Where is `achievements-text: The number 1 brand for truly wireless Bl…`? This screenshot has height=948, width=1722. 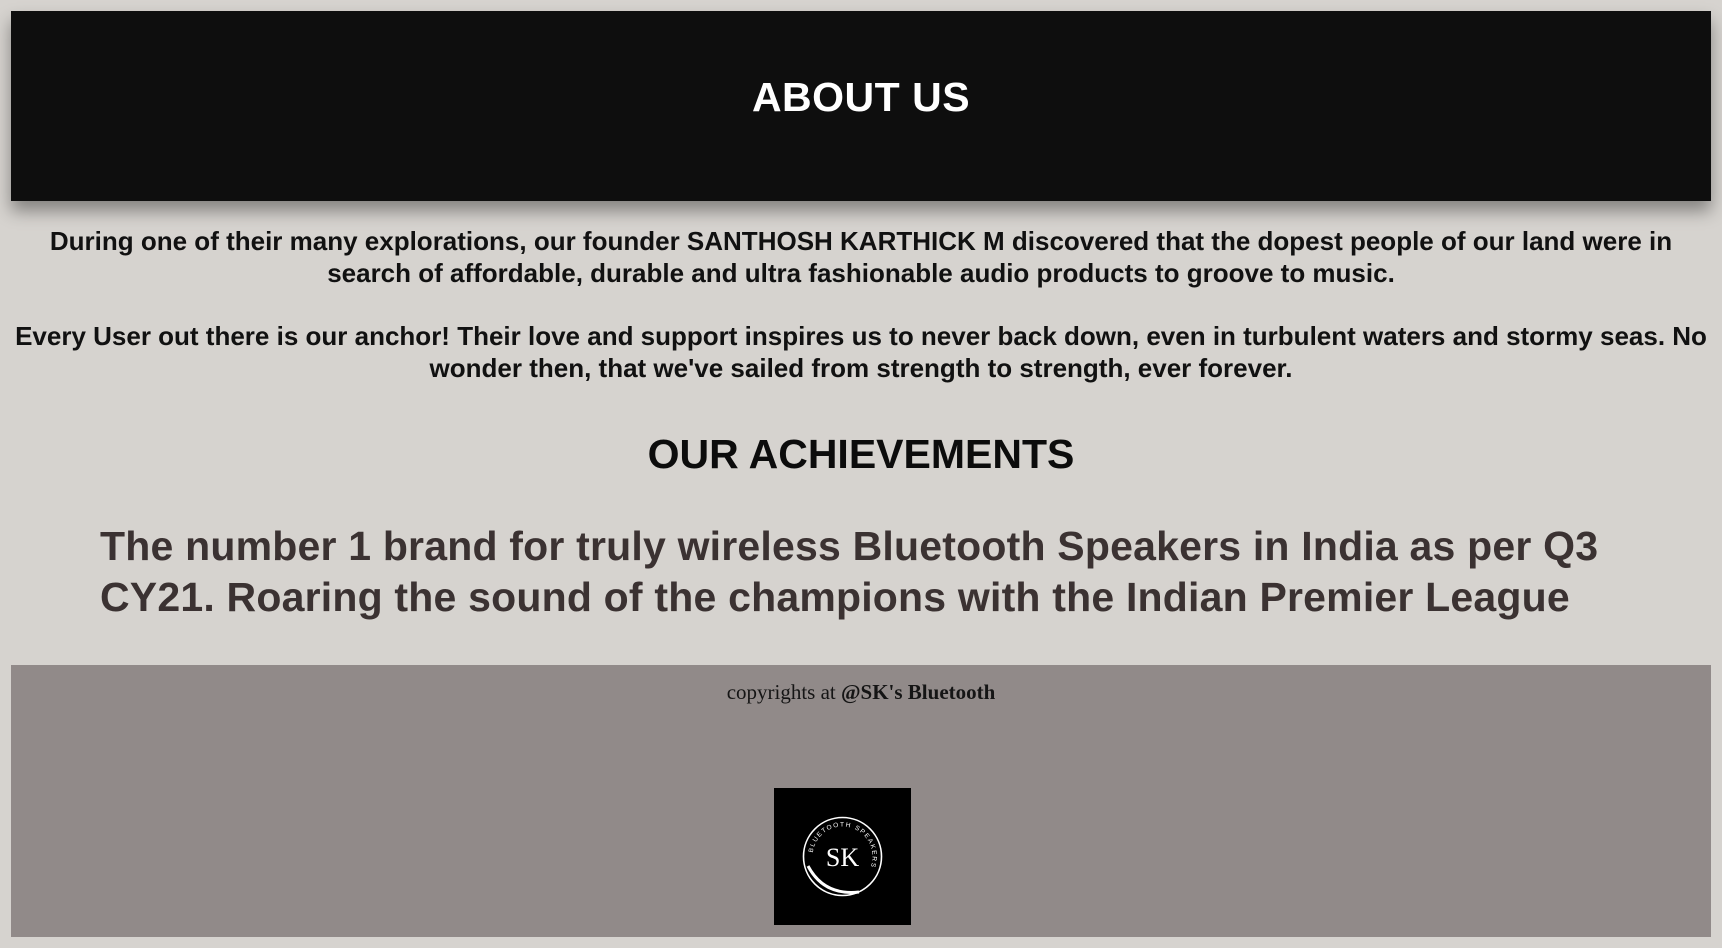 achievements-text: The number 1 brand for truly wireless Bl… is located at coordinates (849, 571).